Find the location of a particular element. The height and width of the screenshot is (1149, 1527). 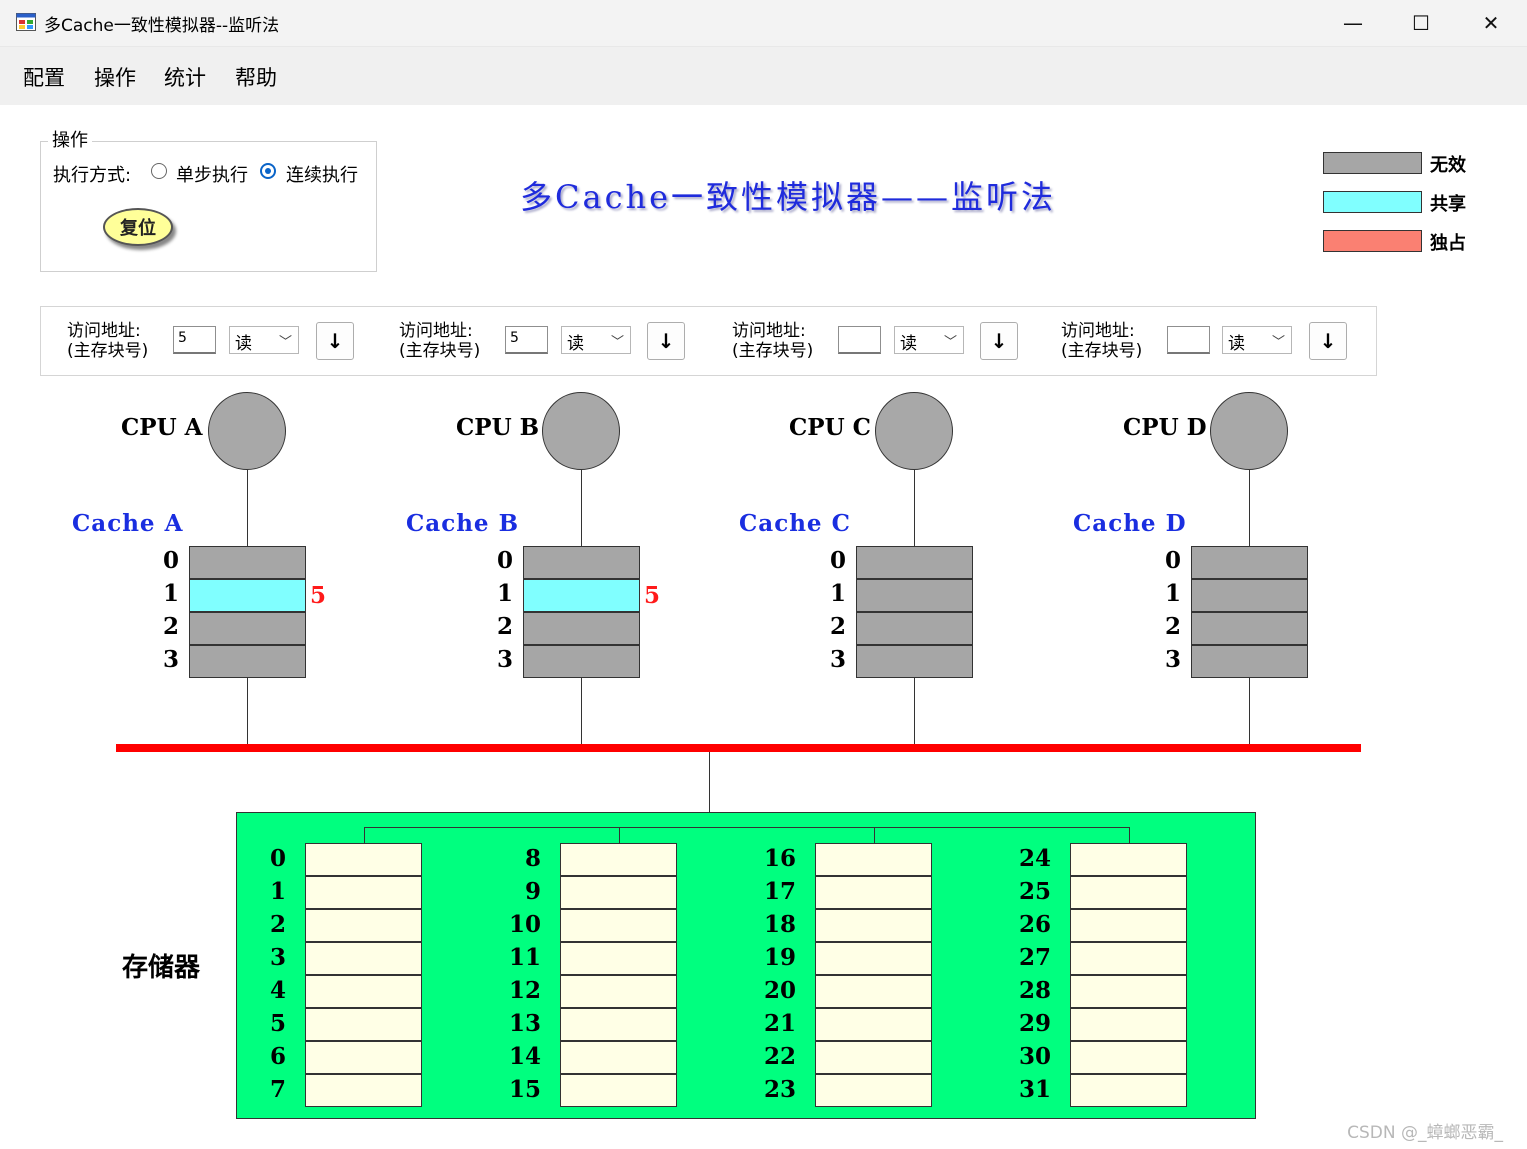

cache-label: Cache B is located at coordinates (463, 523).